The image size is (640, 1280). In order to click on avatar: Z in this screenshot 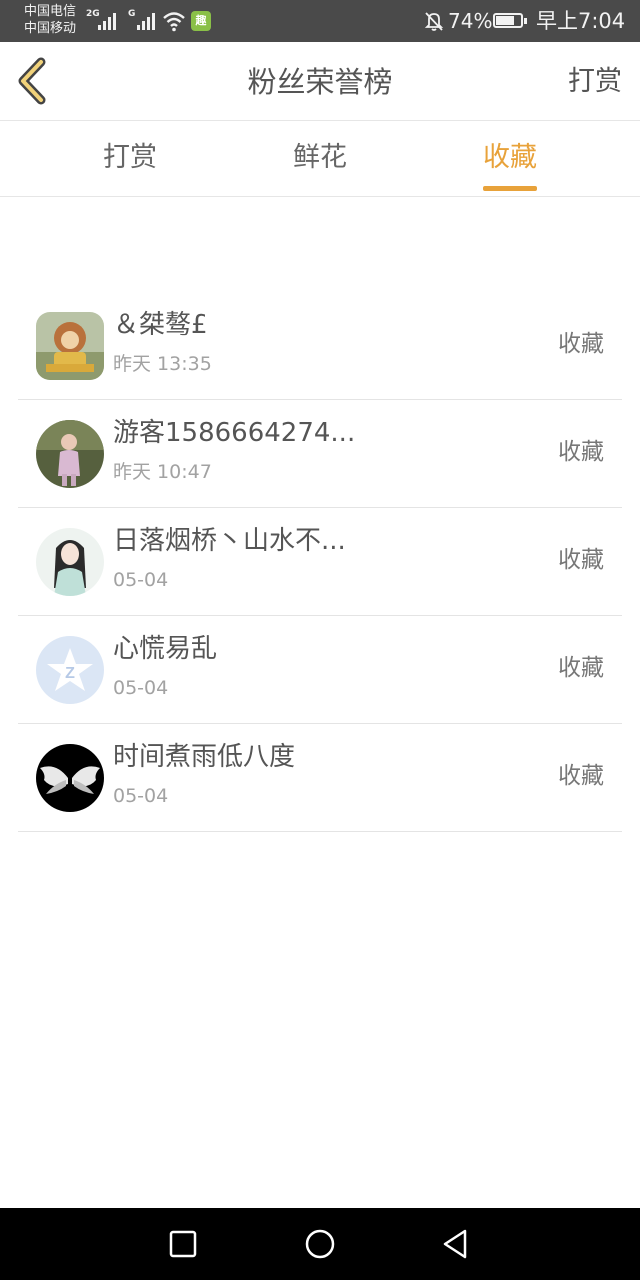, I will do `click(70, 670)`.